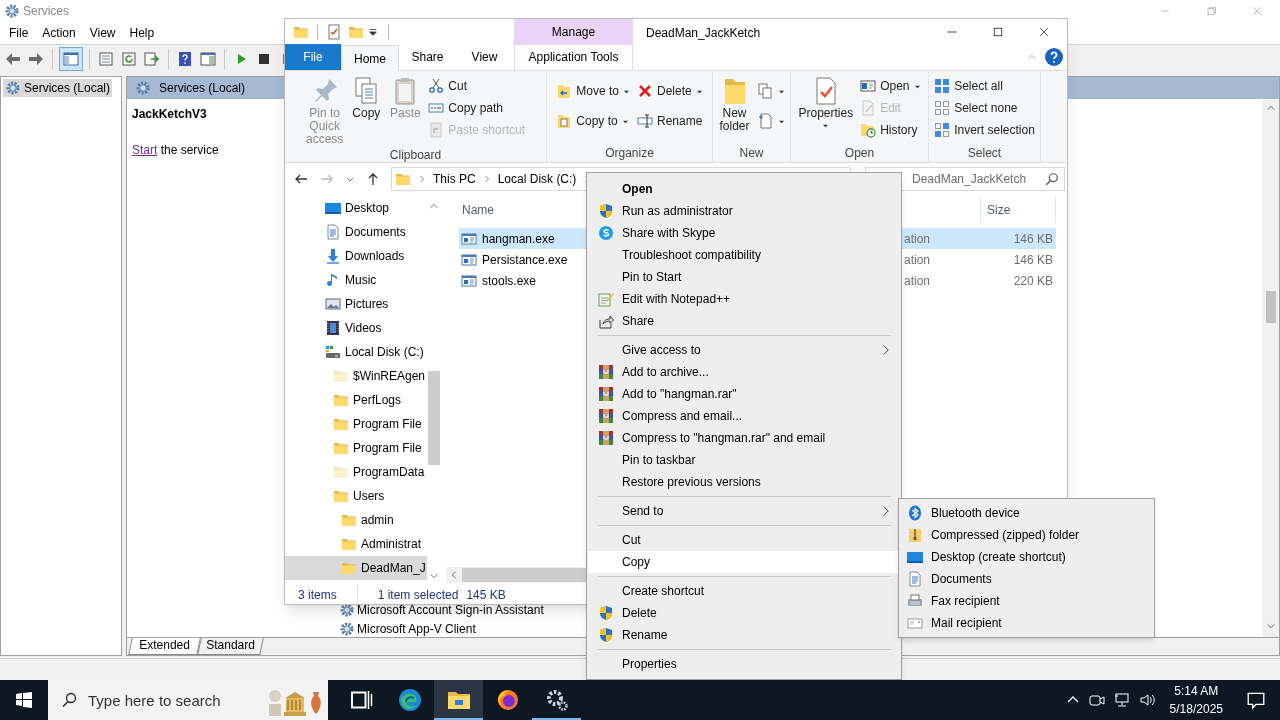 The image size is (1280, 720). What do you see at coordinates (751, 153) in the screenshot?
I see `group-label: New` at bounding box center [751, 153].